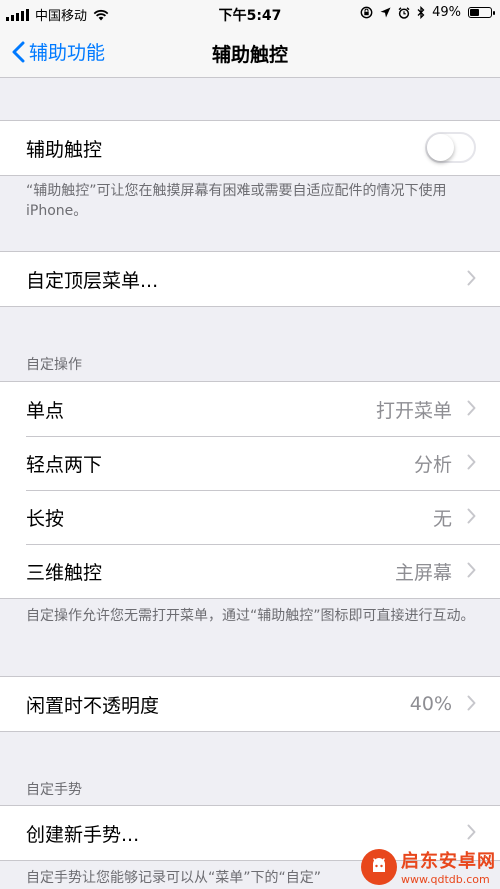 This screenshot has height=889, width=500. Describe the element at coordinates (442, 518) in the screenshot. I see `action-value: 无` at that location.